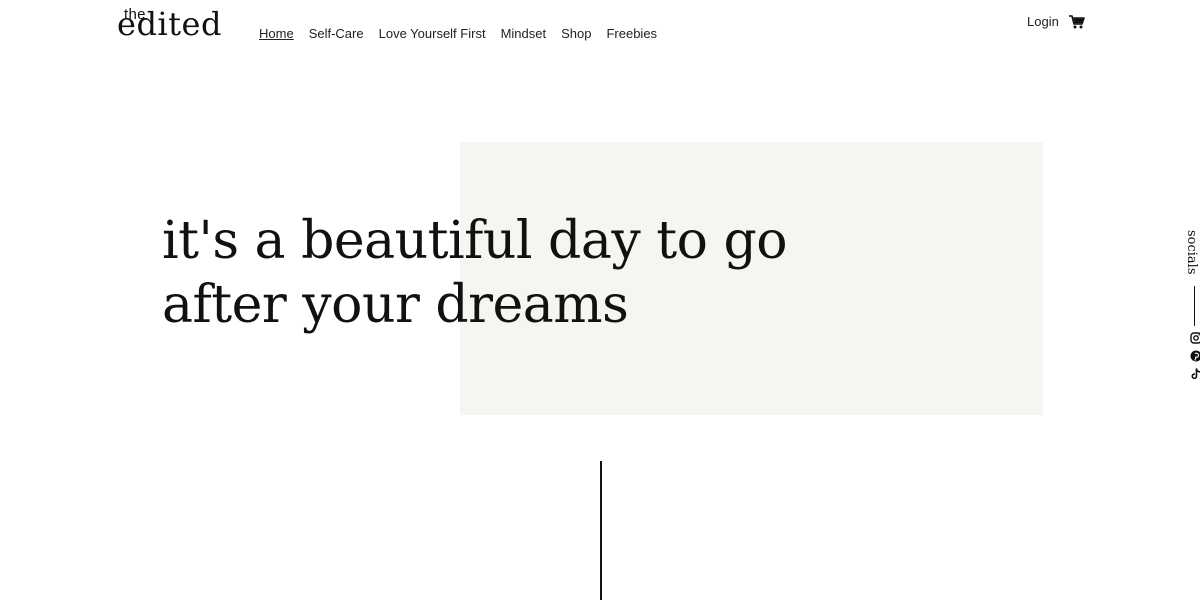 The width and height of the screenshot is (1200, 600). What do you see at coordinates (1194, 306) in the screenshot?
I see `socials-divider` at bounding box center [1194, 306].